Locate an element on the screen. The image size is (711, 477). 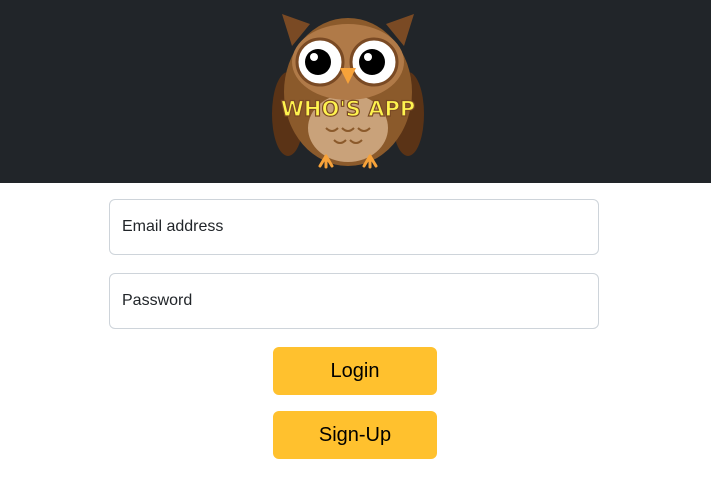
email-field is located at coordinates (354, 227).